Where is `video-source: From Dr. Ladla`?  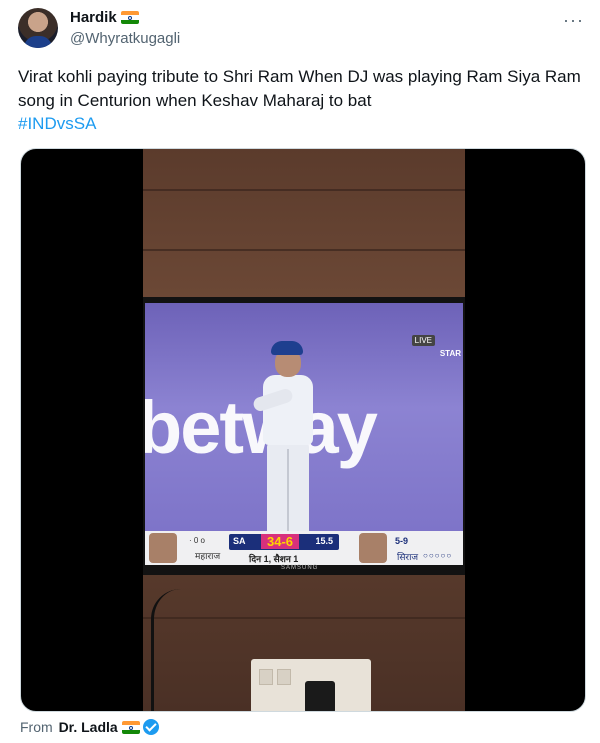
video-source: From Dr. Ladla is located at coordinates (89, 727).